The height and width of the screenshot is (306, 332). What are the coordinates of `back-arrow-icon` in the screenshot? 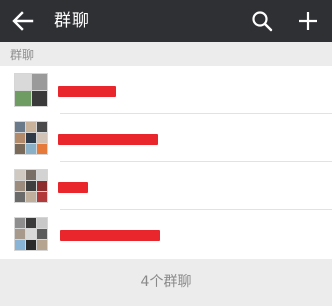 It's located at (23, 21).